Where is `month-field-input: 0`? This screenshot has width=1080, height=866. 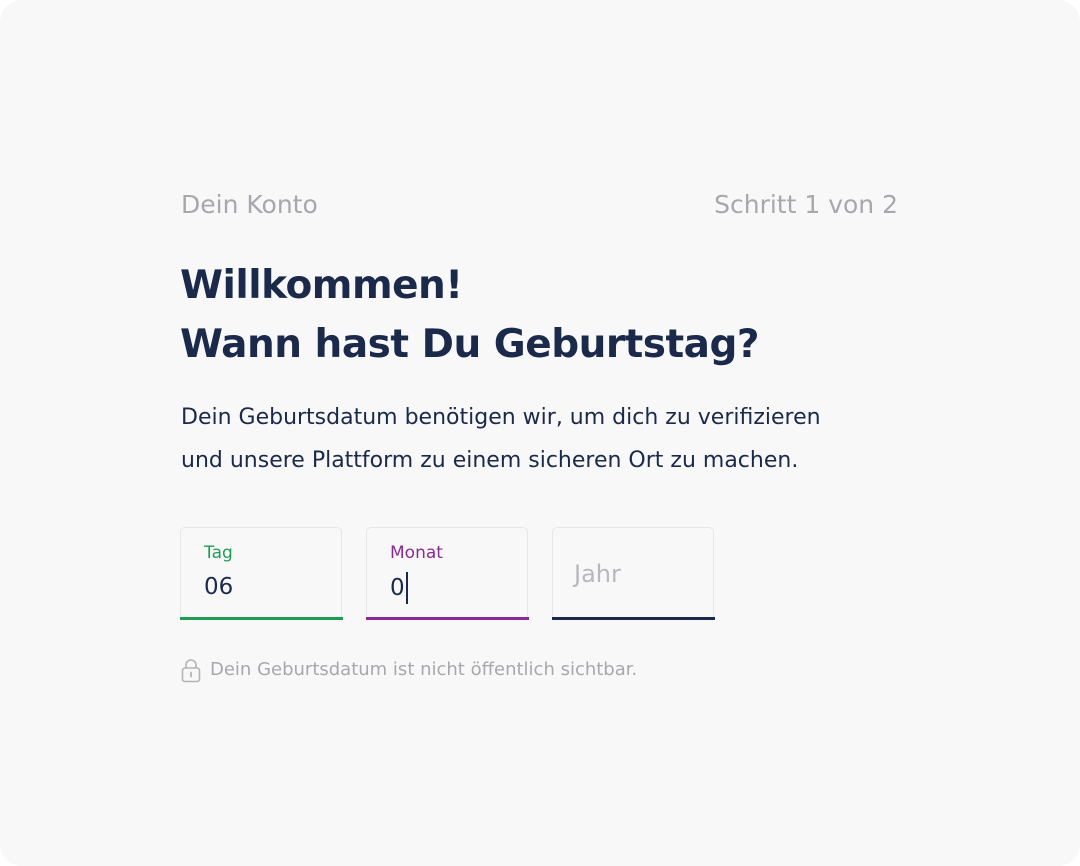 month-field-input: 0 is located at coordinates (399, 588).